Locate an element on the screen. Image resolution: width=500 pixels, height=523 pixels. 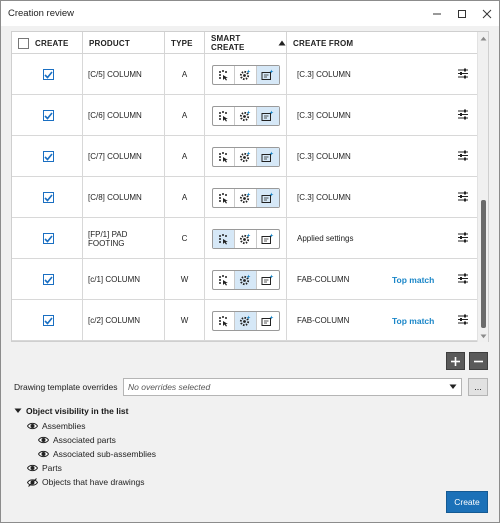
title-bar: Creation review is located at coordinates (250, 13).